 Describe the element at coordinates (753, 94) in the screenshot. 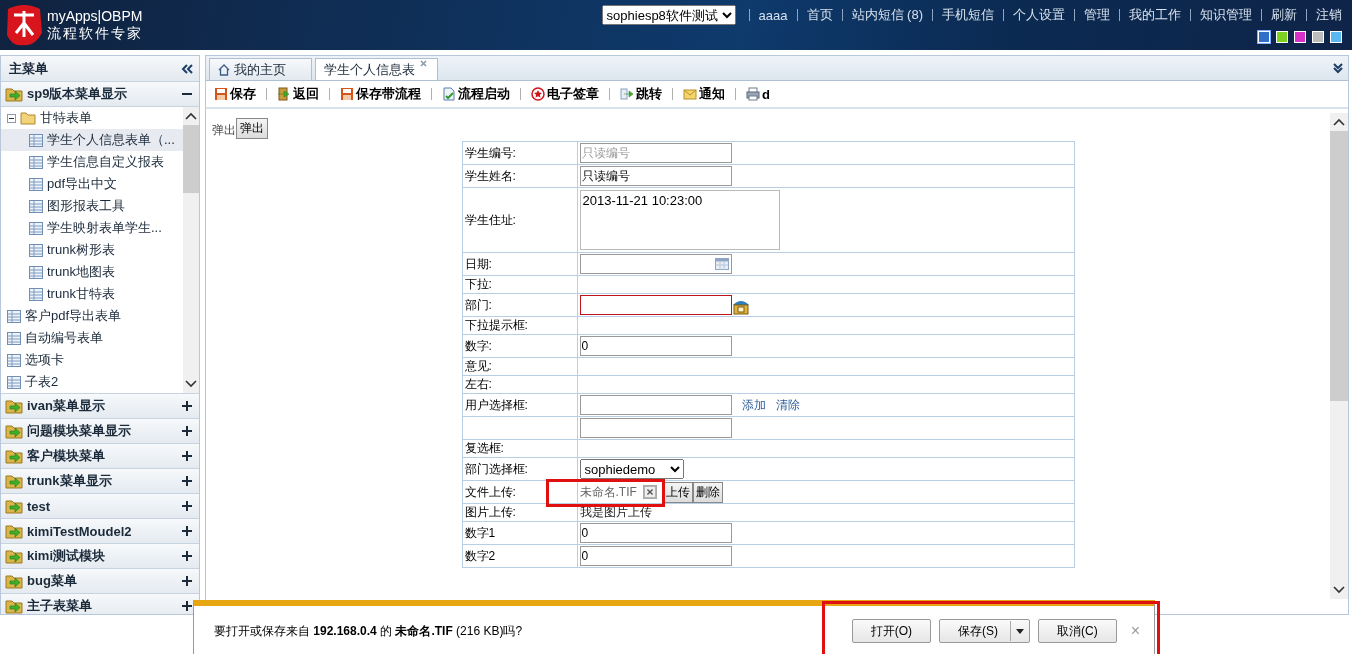

I see `printer-icon` at that location.